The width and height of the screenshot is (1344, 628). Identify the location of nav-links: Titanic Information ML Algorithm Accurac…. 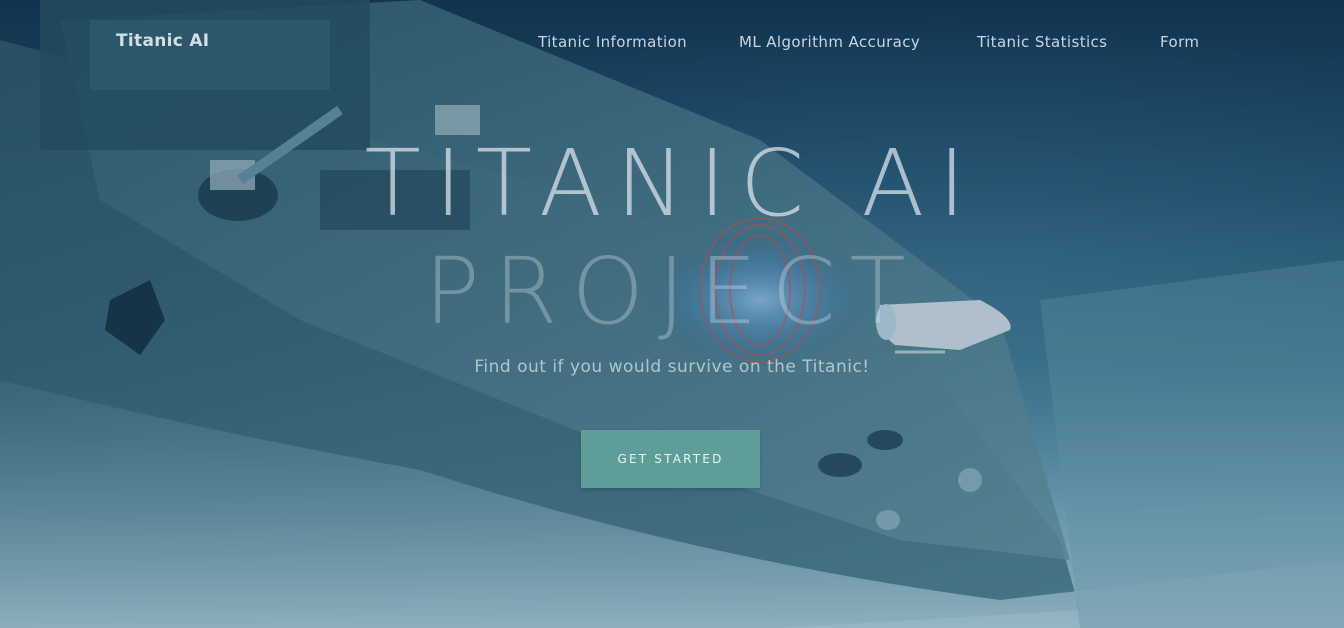
(672, 43).